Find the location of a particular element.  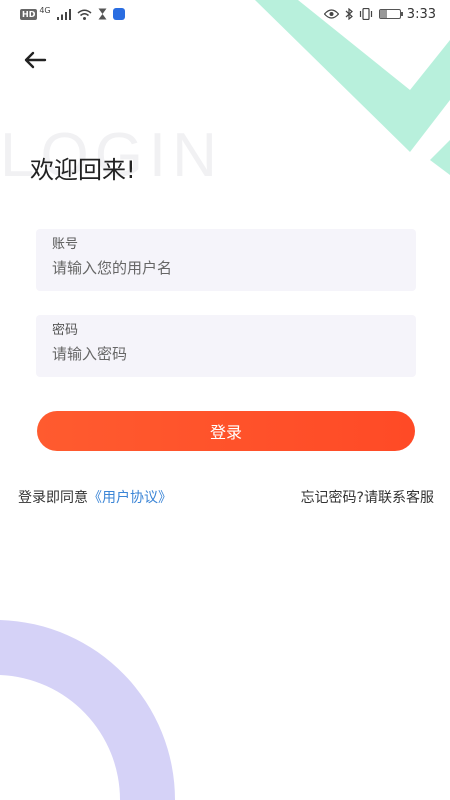

user-agreement-link: 《用户协议》 is located at coordinates (130, 498).